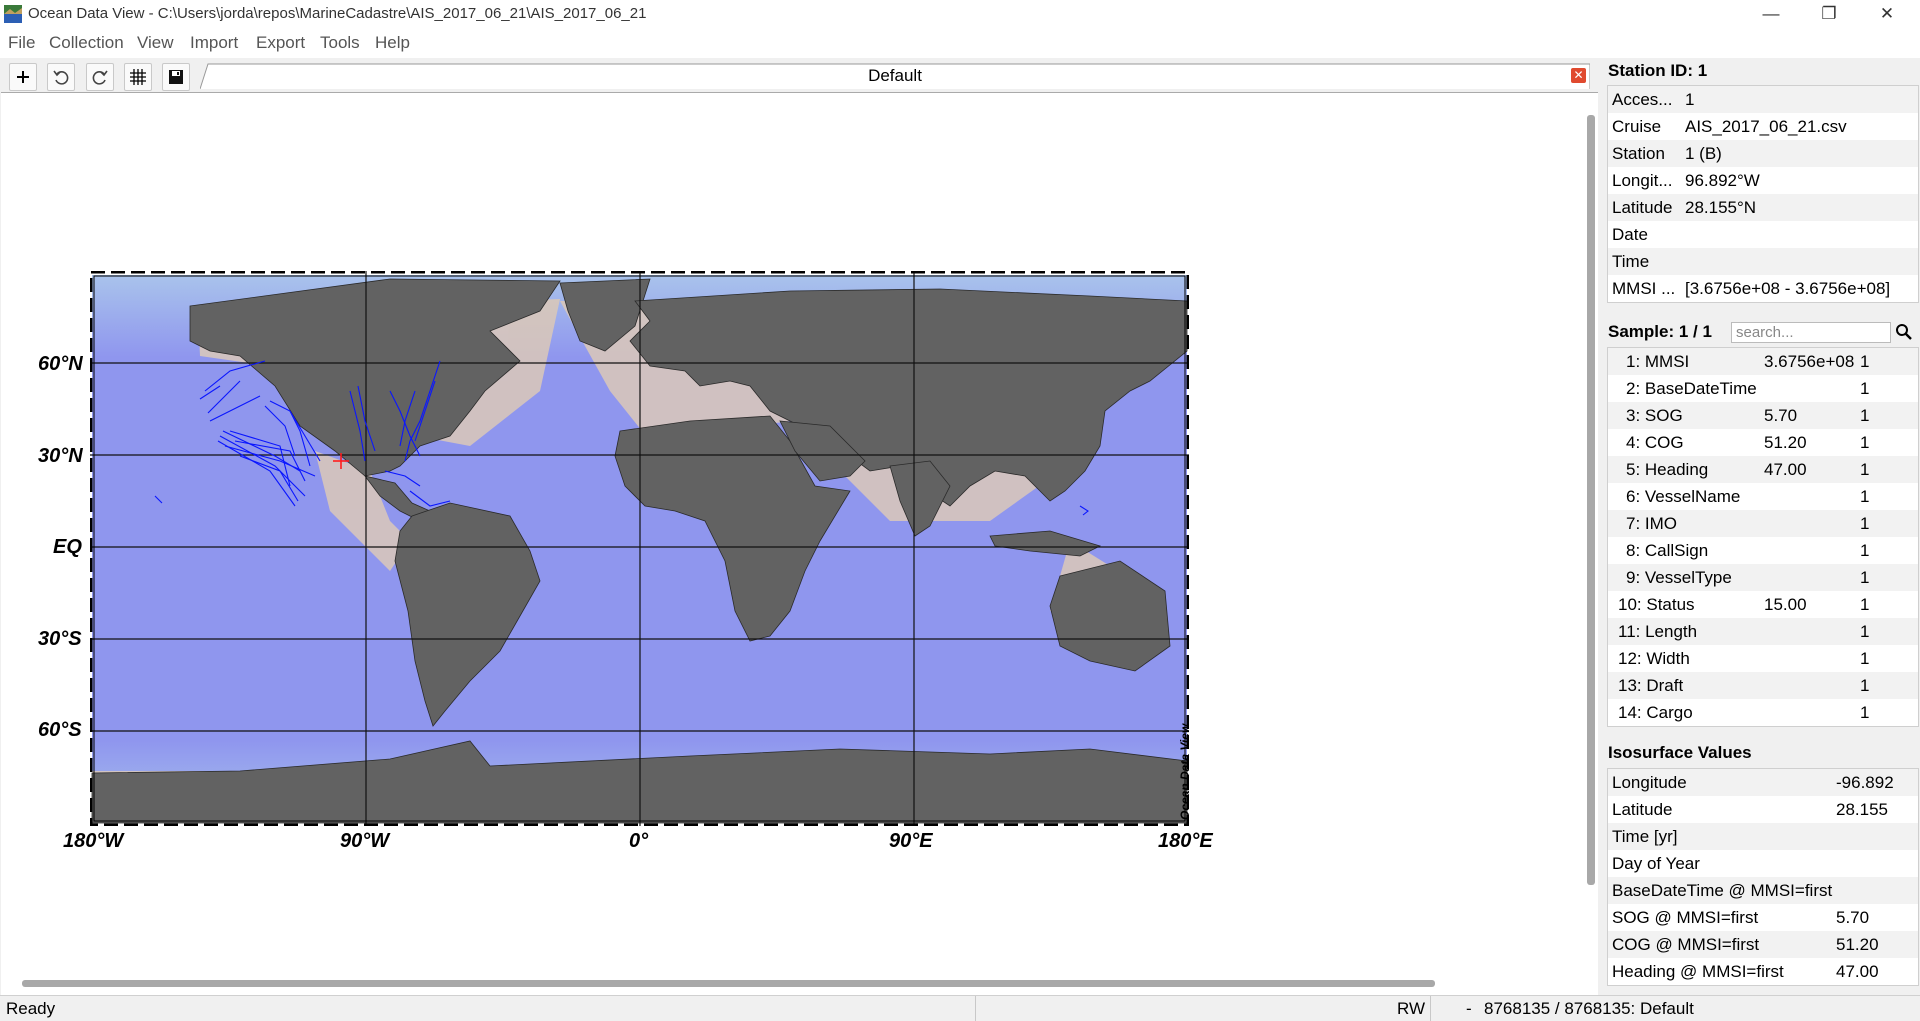 This screenshot has height=1021, width=1920. What do you see at coordinates (1829, 14) in the screenshot?
I see `restore-button: ❐` at bounding box center [1829, 14].